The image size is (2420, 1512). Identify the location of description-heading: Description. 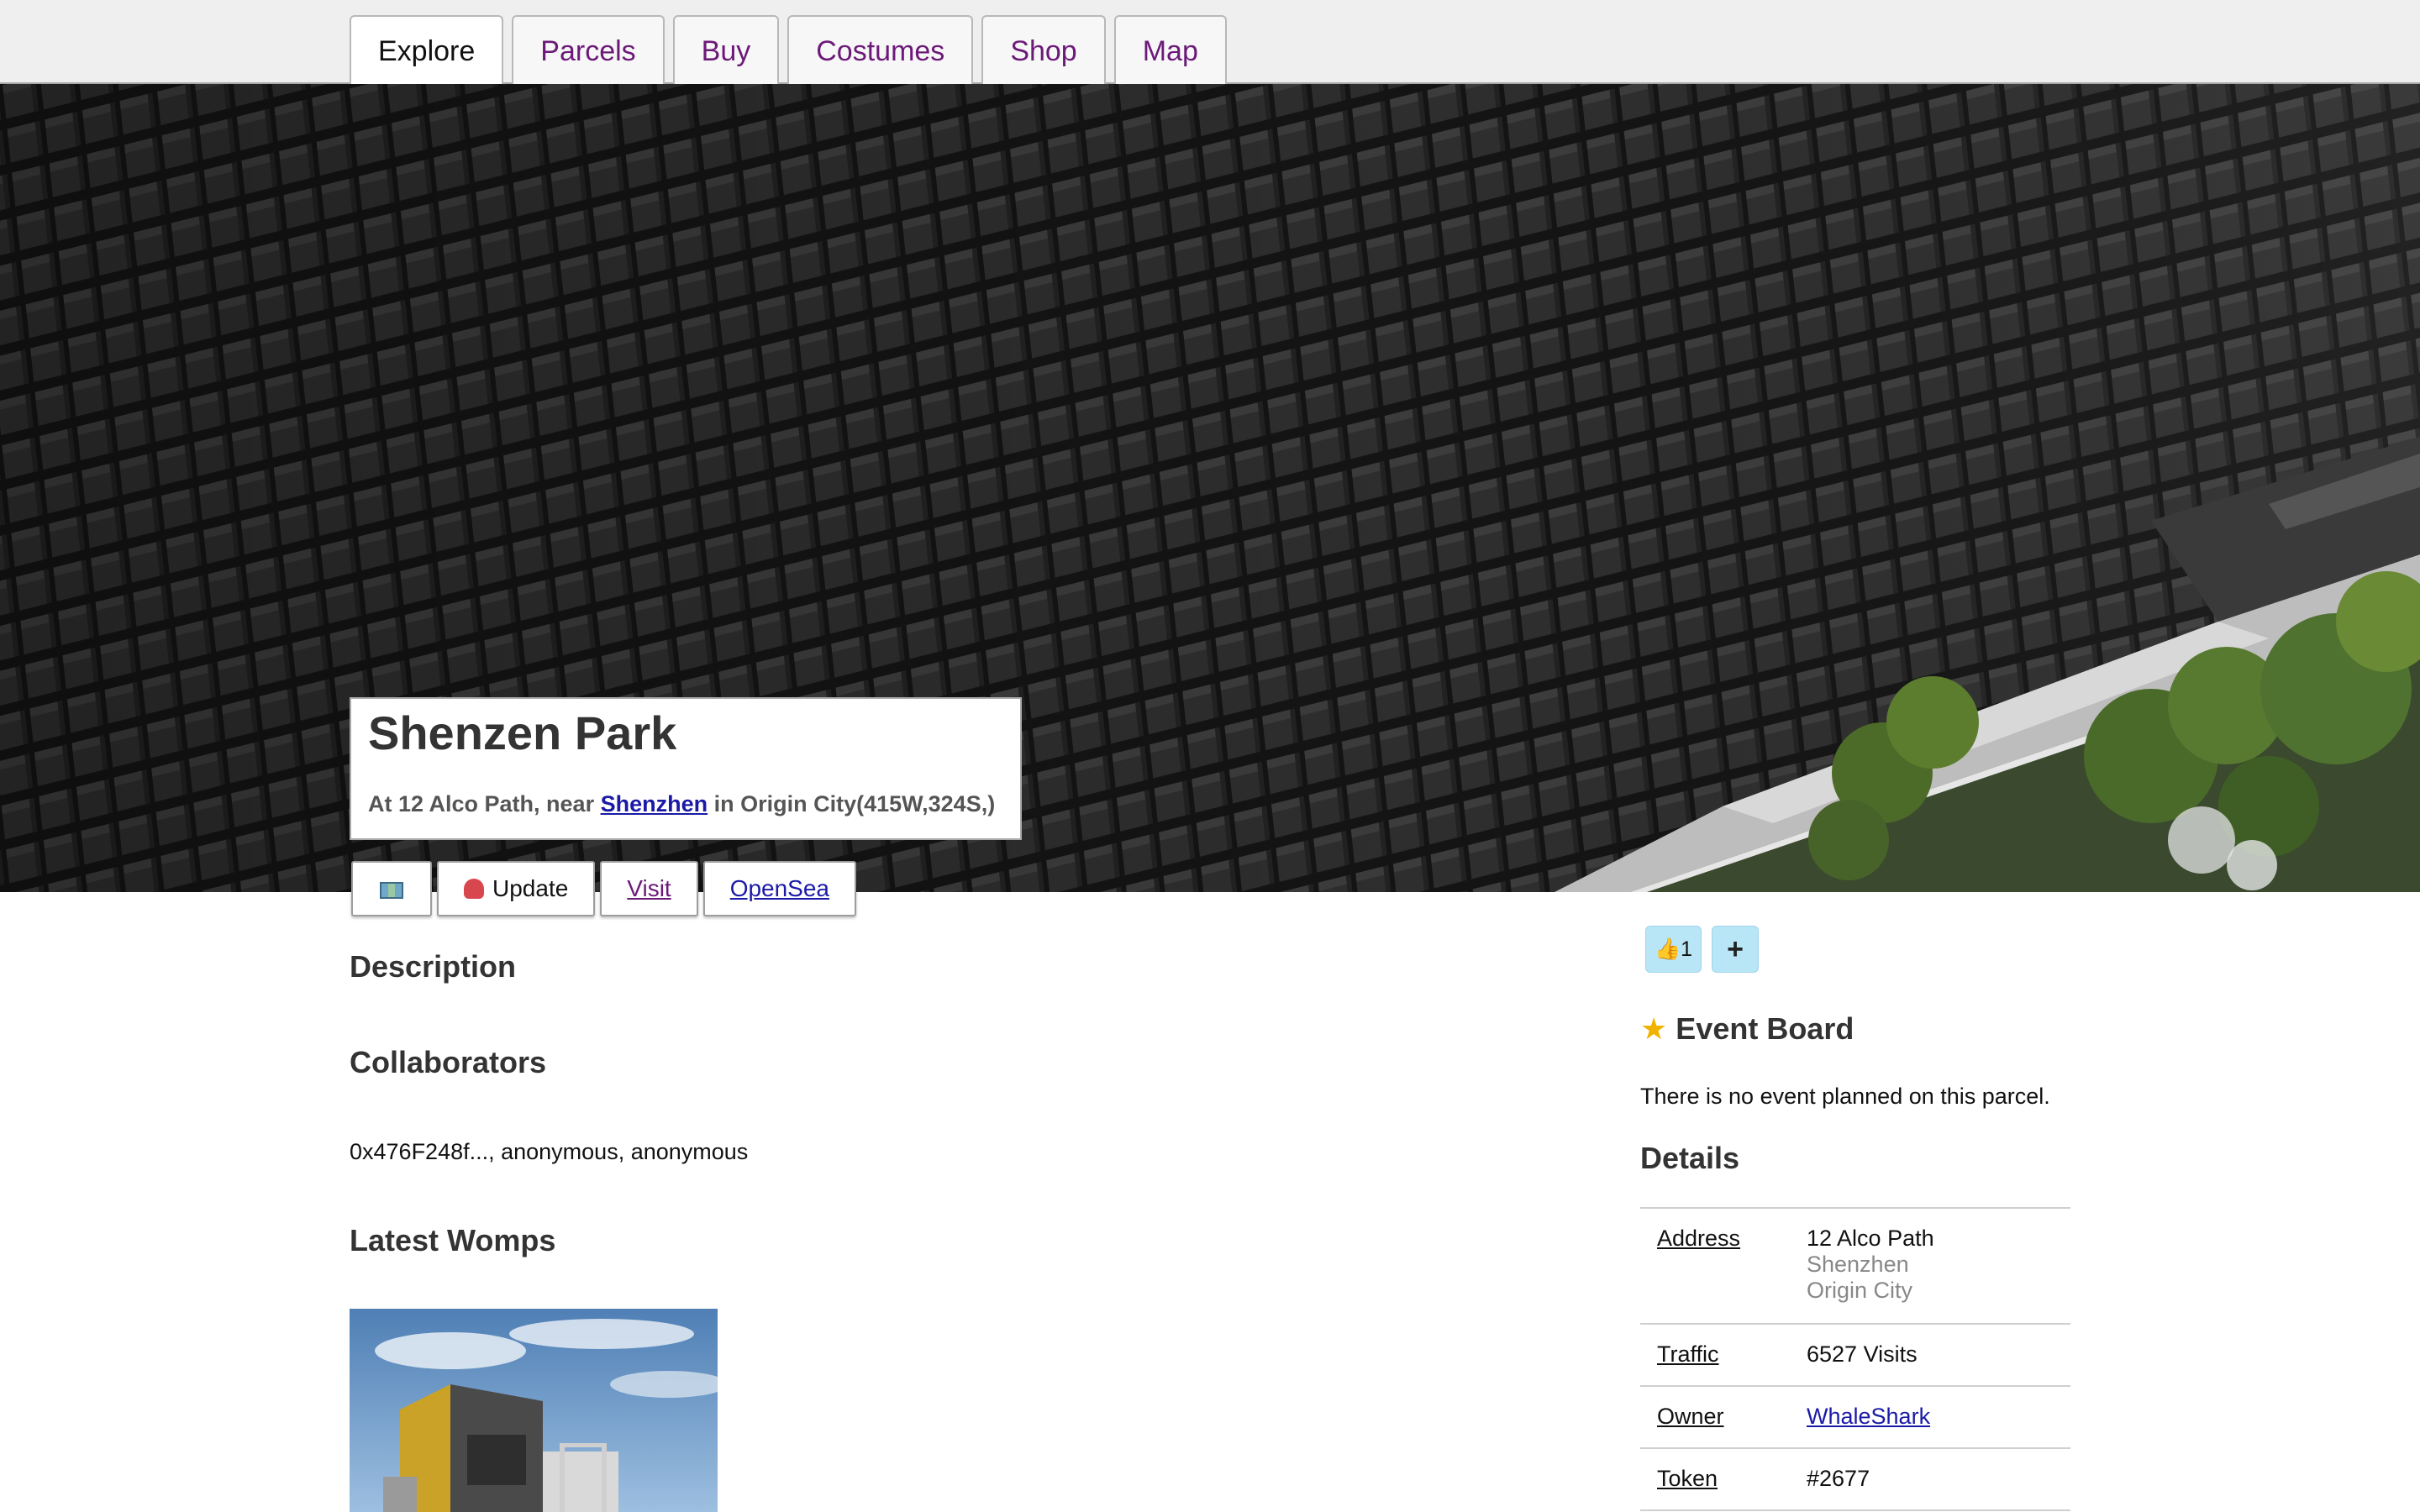
(434, 966).